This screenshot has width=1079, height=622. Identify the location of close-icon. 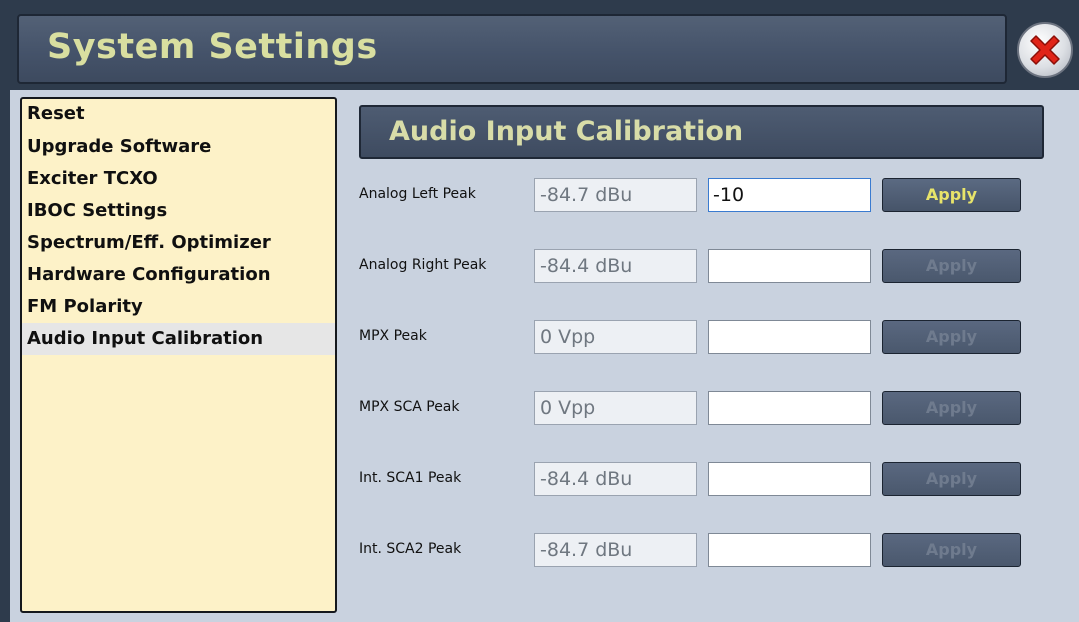
(1045, 50).